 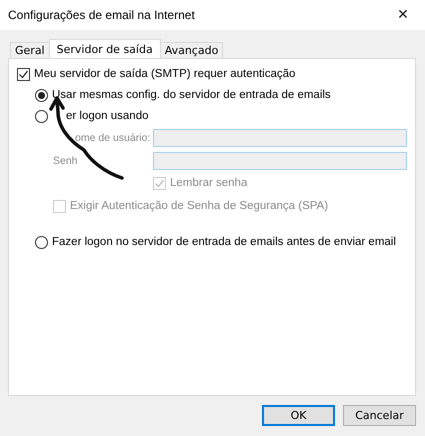 I want to click on field-label: Senh, so click(x=65, y=161).